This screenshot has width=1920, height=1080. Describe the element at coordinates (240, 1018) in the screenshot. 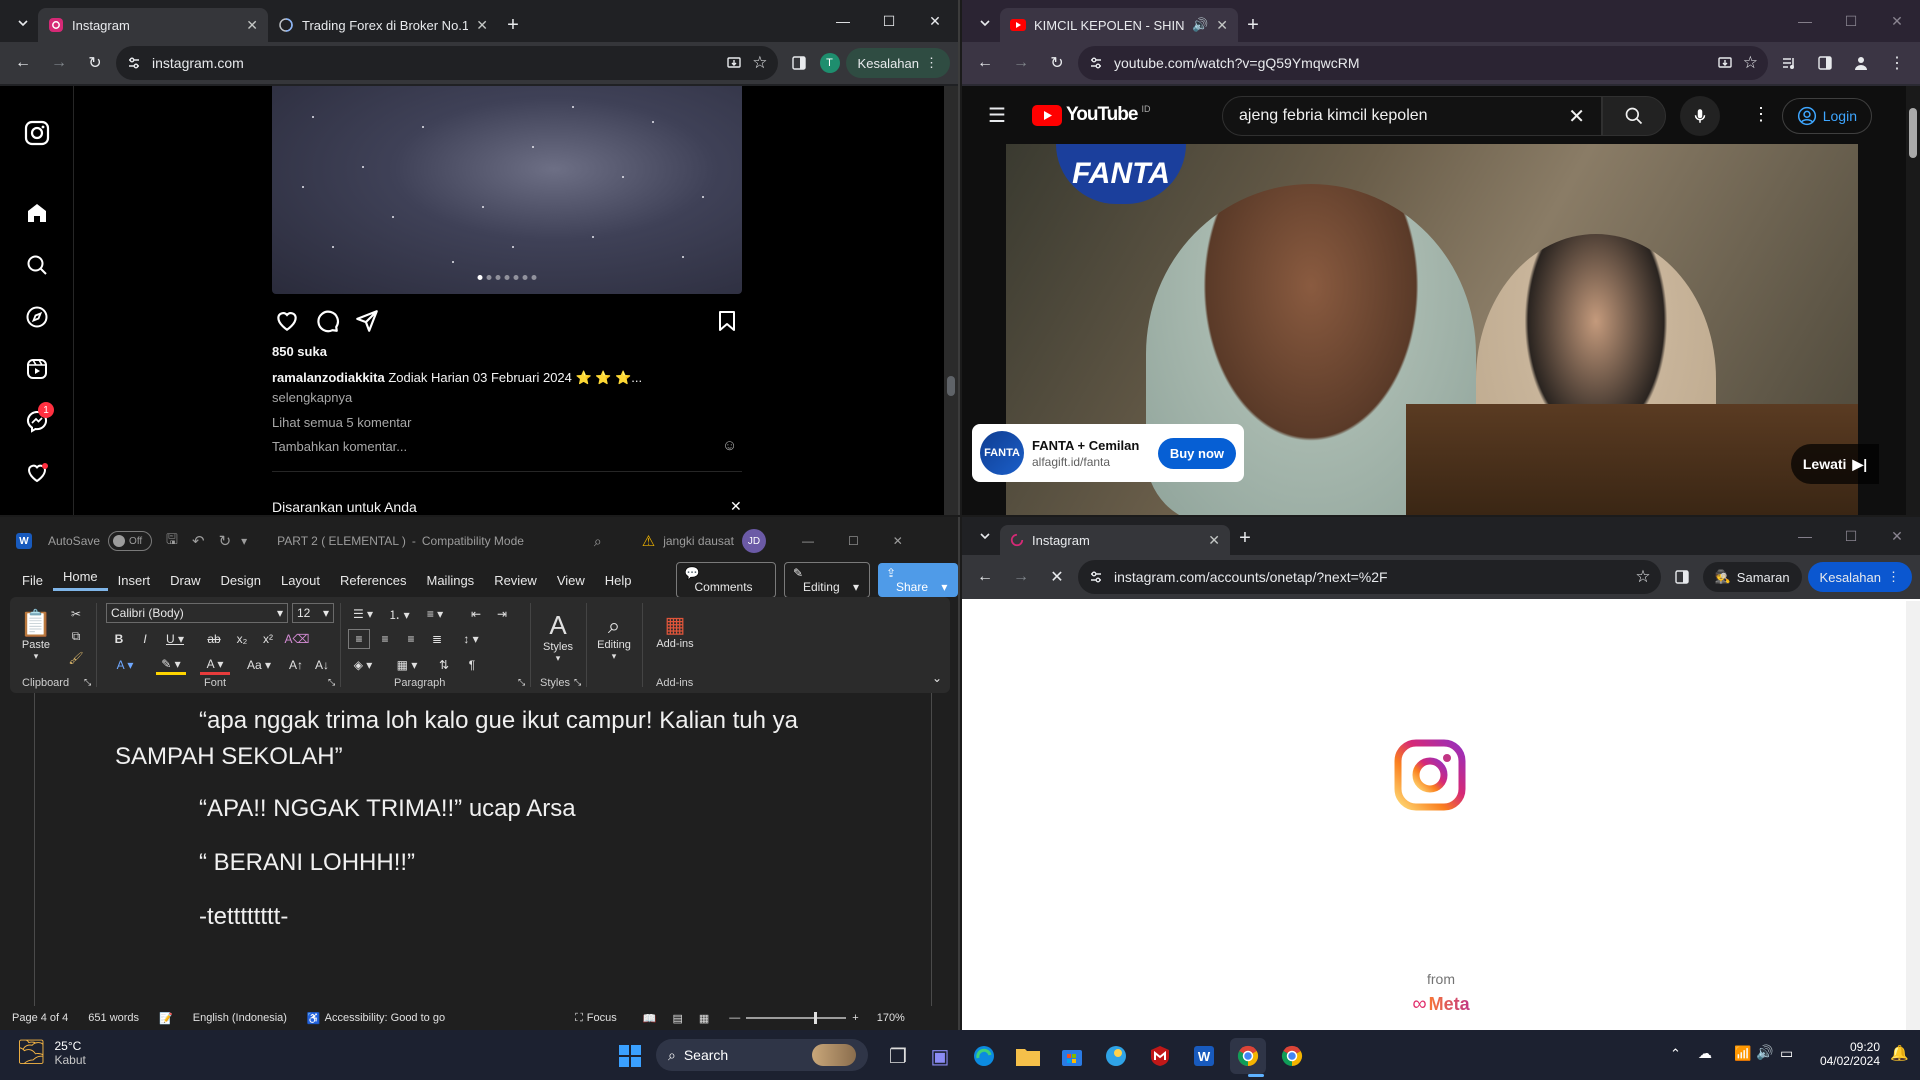

I see `language: English (Indonesia)` at that location.